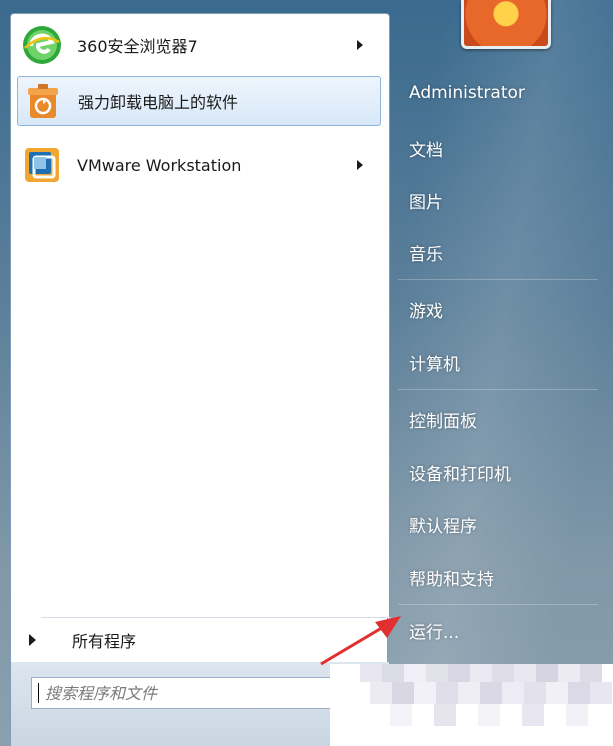 This screenshot has width=613, height=746. What do you see at coordinates (443, 524) in the screenshot?
I see `right-item-default-programs: 默认程序` at bounding box center [443, 524].